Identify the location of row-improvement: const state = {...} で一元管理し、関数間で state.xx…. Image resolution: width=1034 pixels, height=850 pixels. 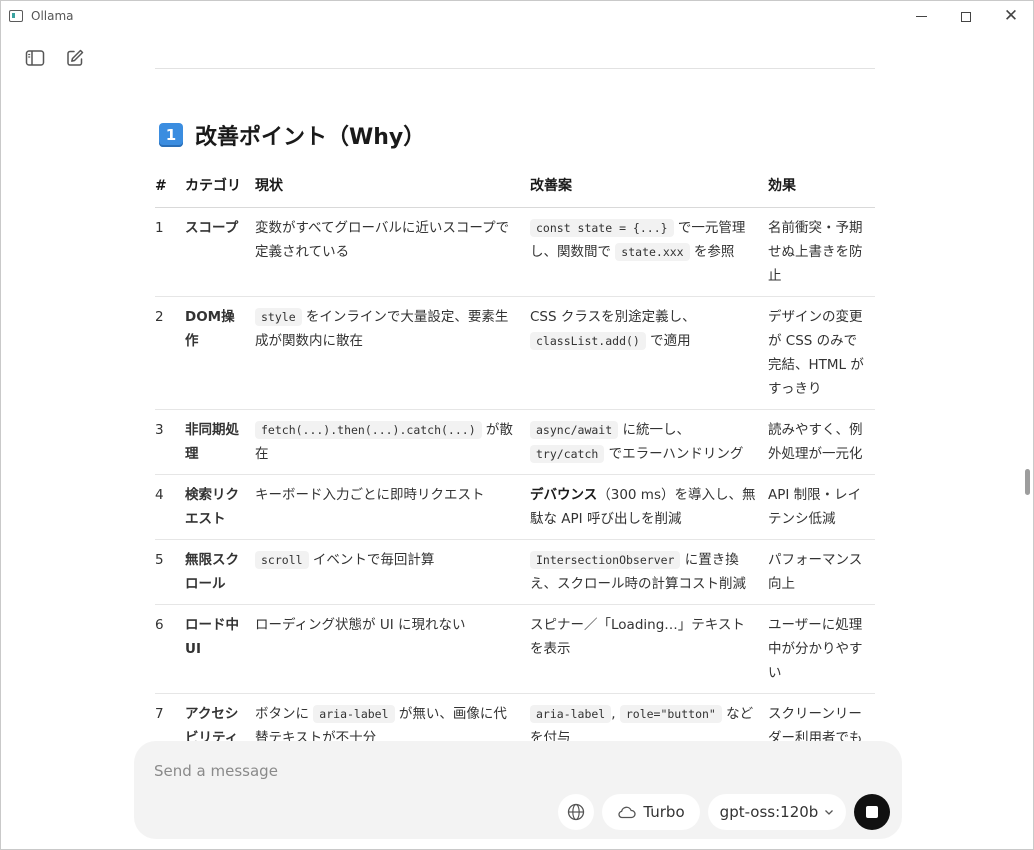
(649, 252).